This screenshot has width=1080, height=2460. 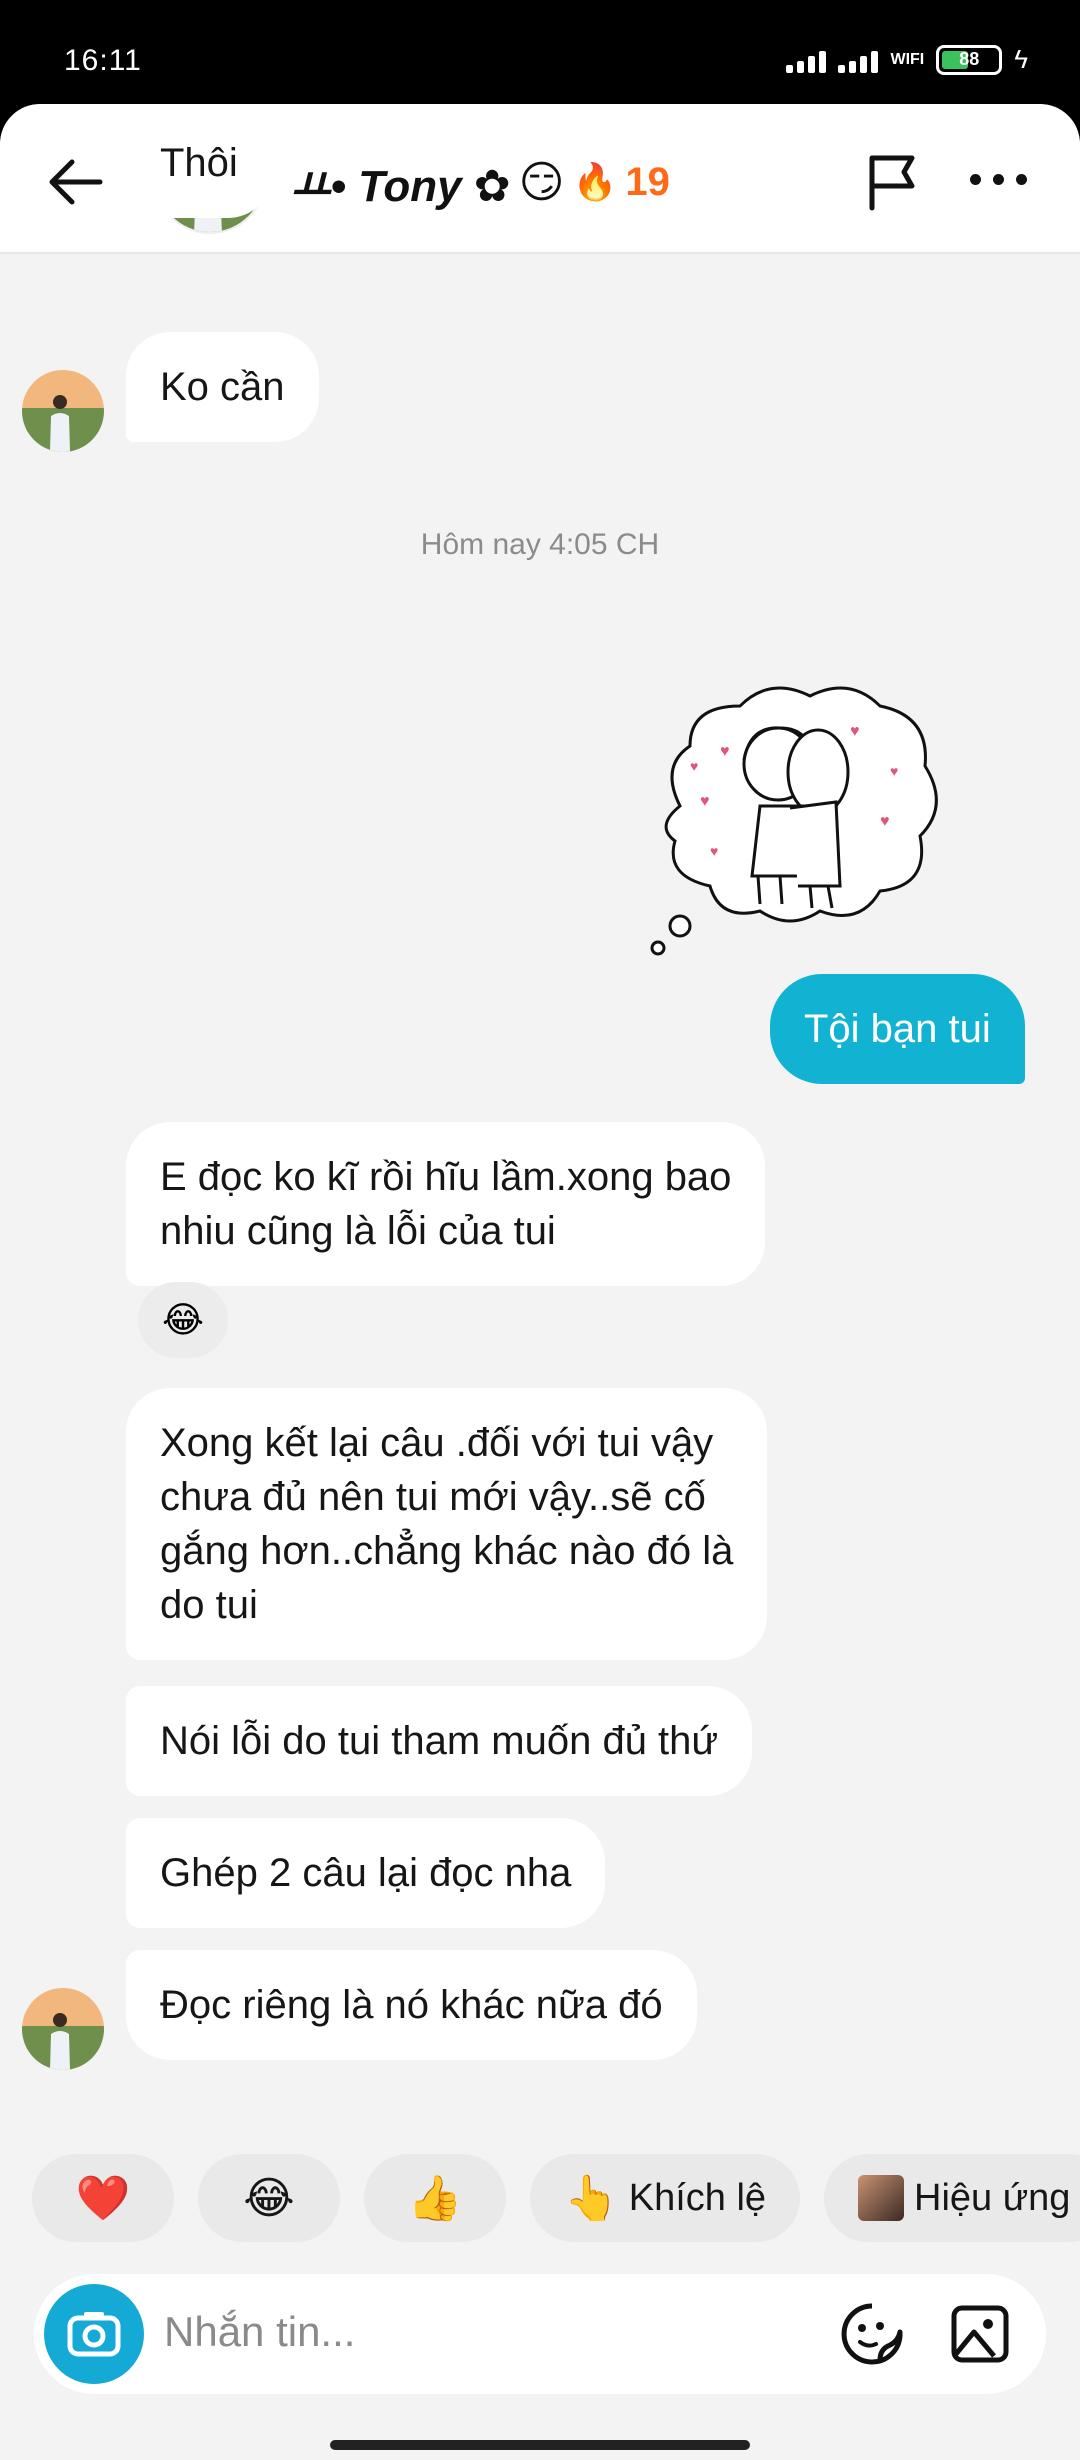 What do you see at coordinates (400, 186) in the screenshot?
I see `contact-name: ㅛ• Tony ✿` at bounding box center [400, 186].